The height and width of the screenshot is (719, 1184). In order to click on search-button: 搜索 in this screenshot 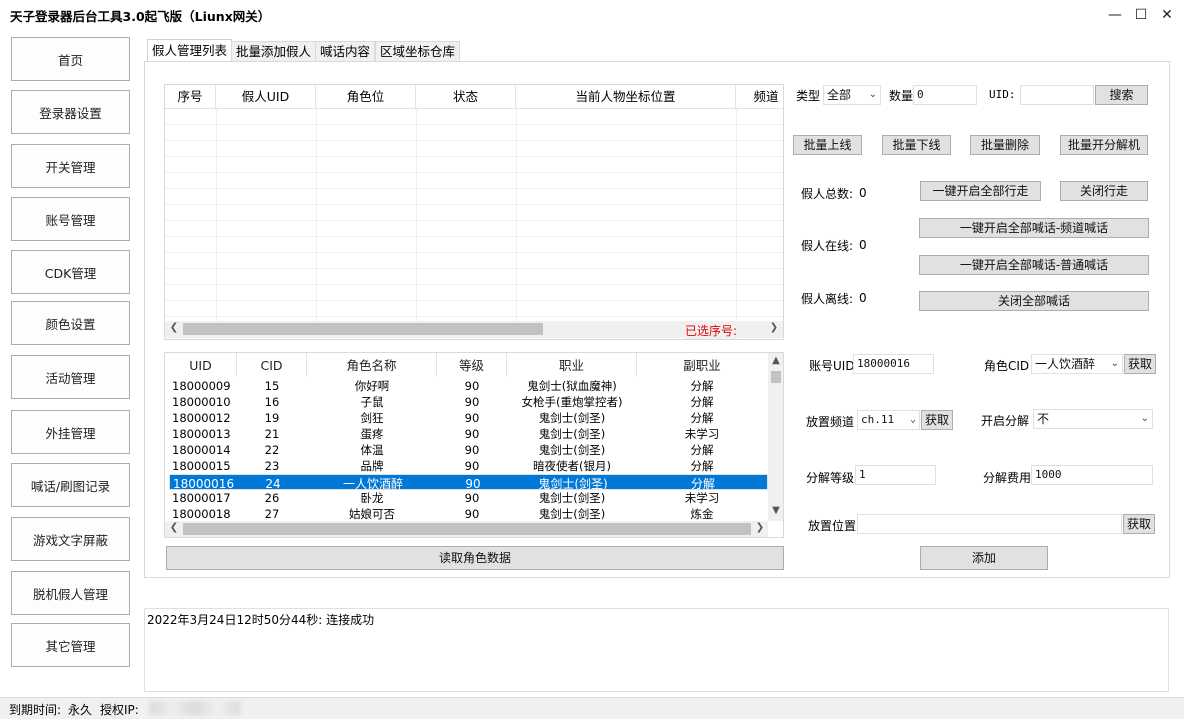, I will do `click(1121, 95)`.